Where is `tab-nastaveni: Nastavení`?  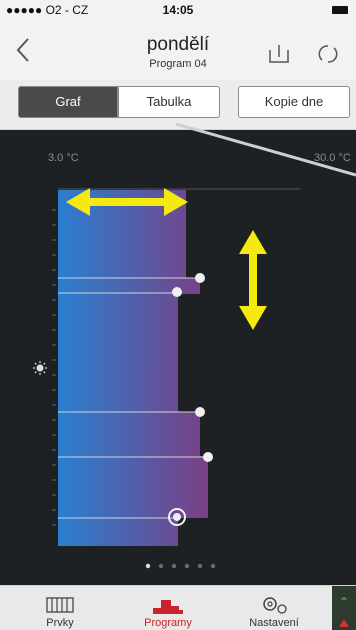
tab-nastaveni: Nastavení is located at coordinates (274, 608).